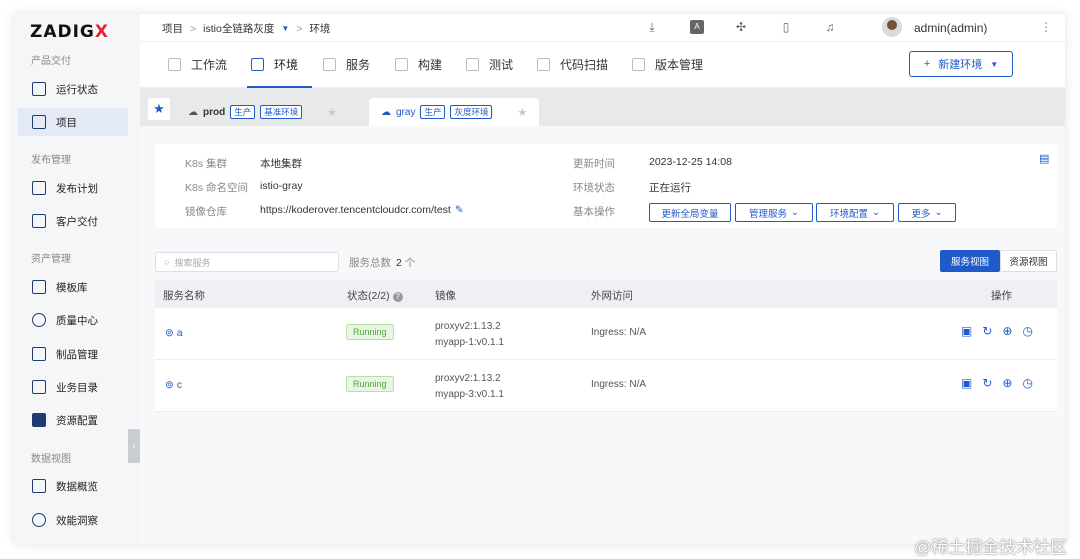 This screenshot has height=559, width=1080. What do you see at coordinates (51, 259) in the screenshot?
I see `sidebar-section-title: 资产管理` at bounding box center [51, 259].